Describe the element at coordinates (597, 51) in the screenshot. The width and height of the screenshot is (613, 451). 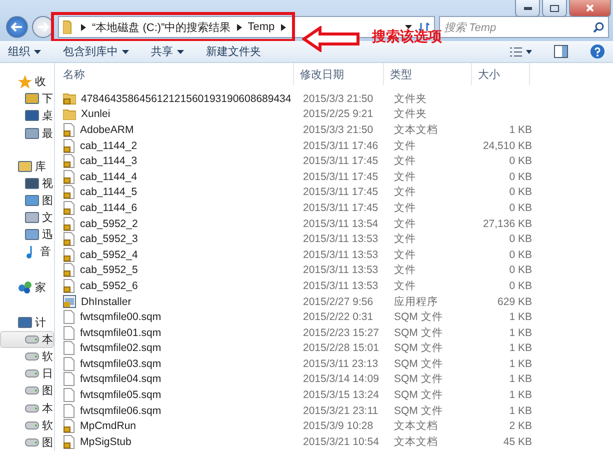
I see `help-icon` at that location.